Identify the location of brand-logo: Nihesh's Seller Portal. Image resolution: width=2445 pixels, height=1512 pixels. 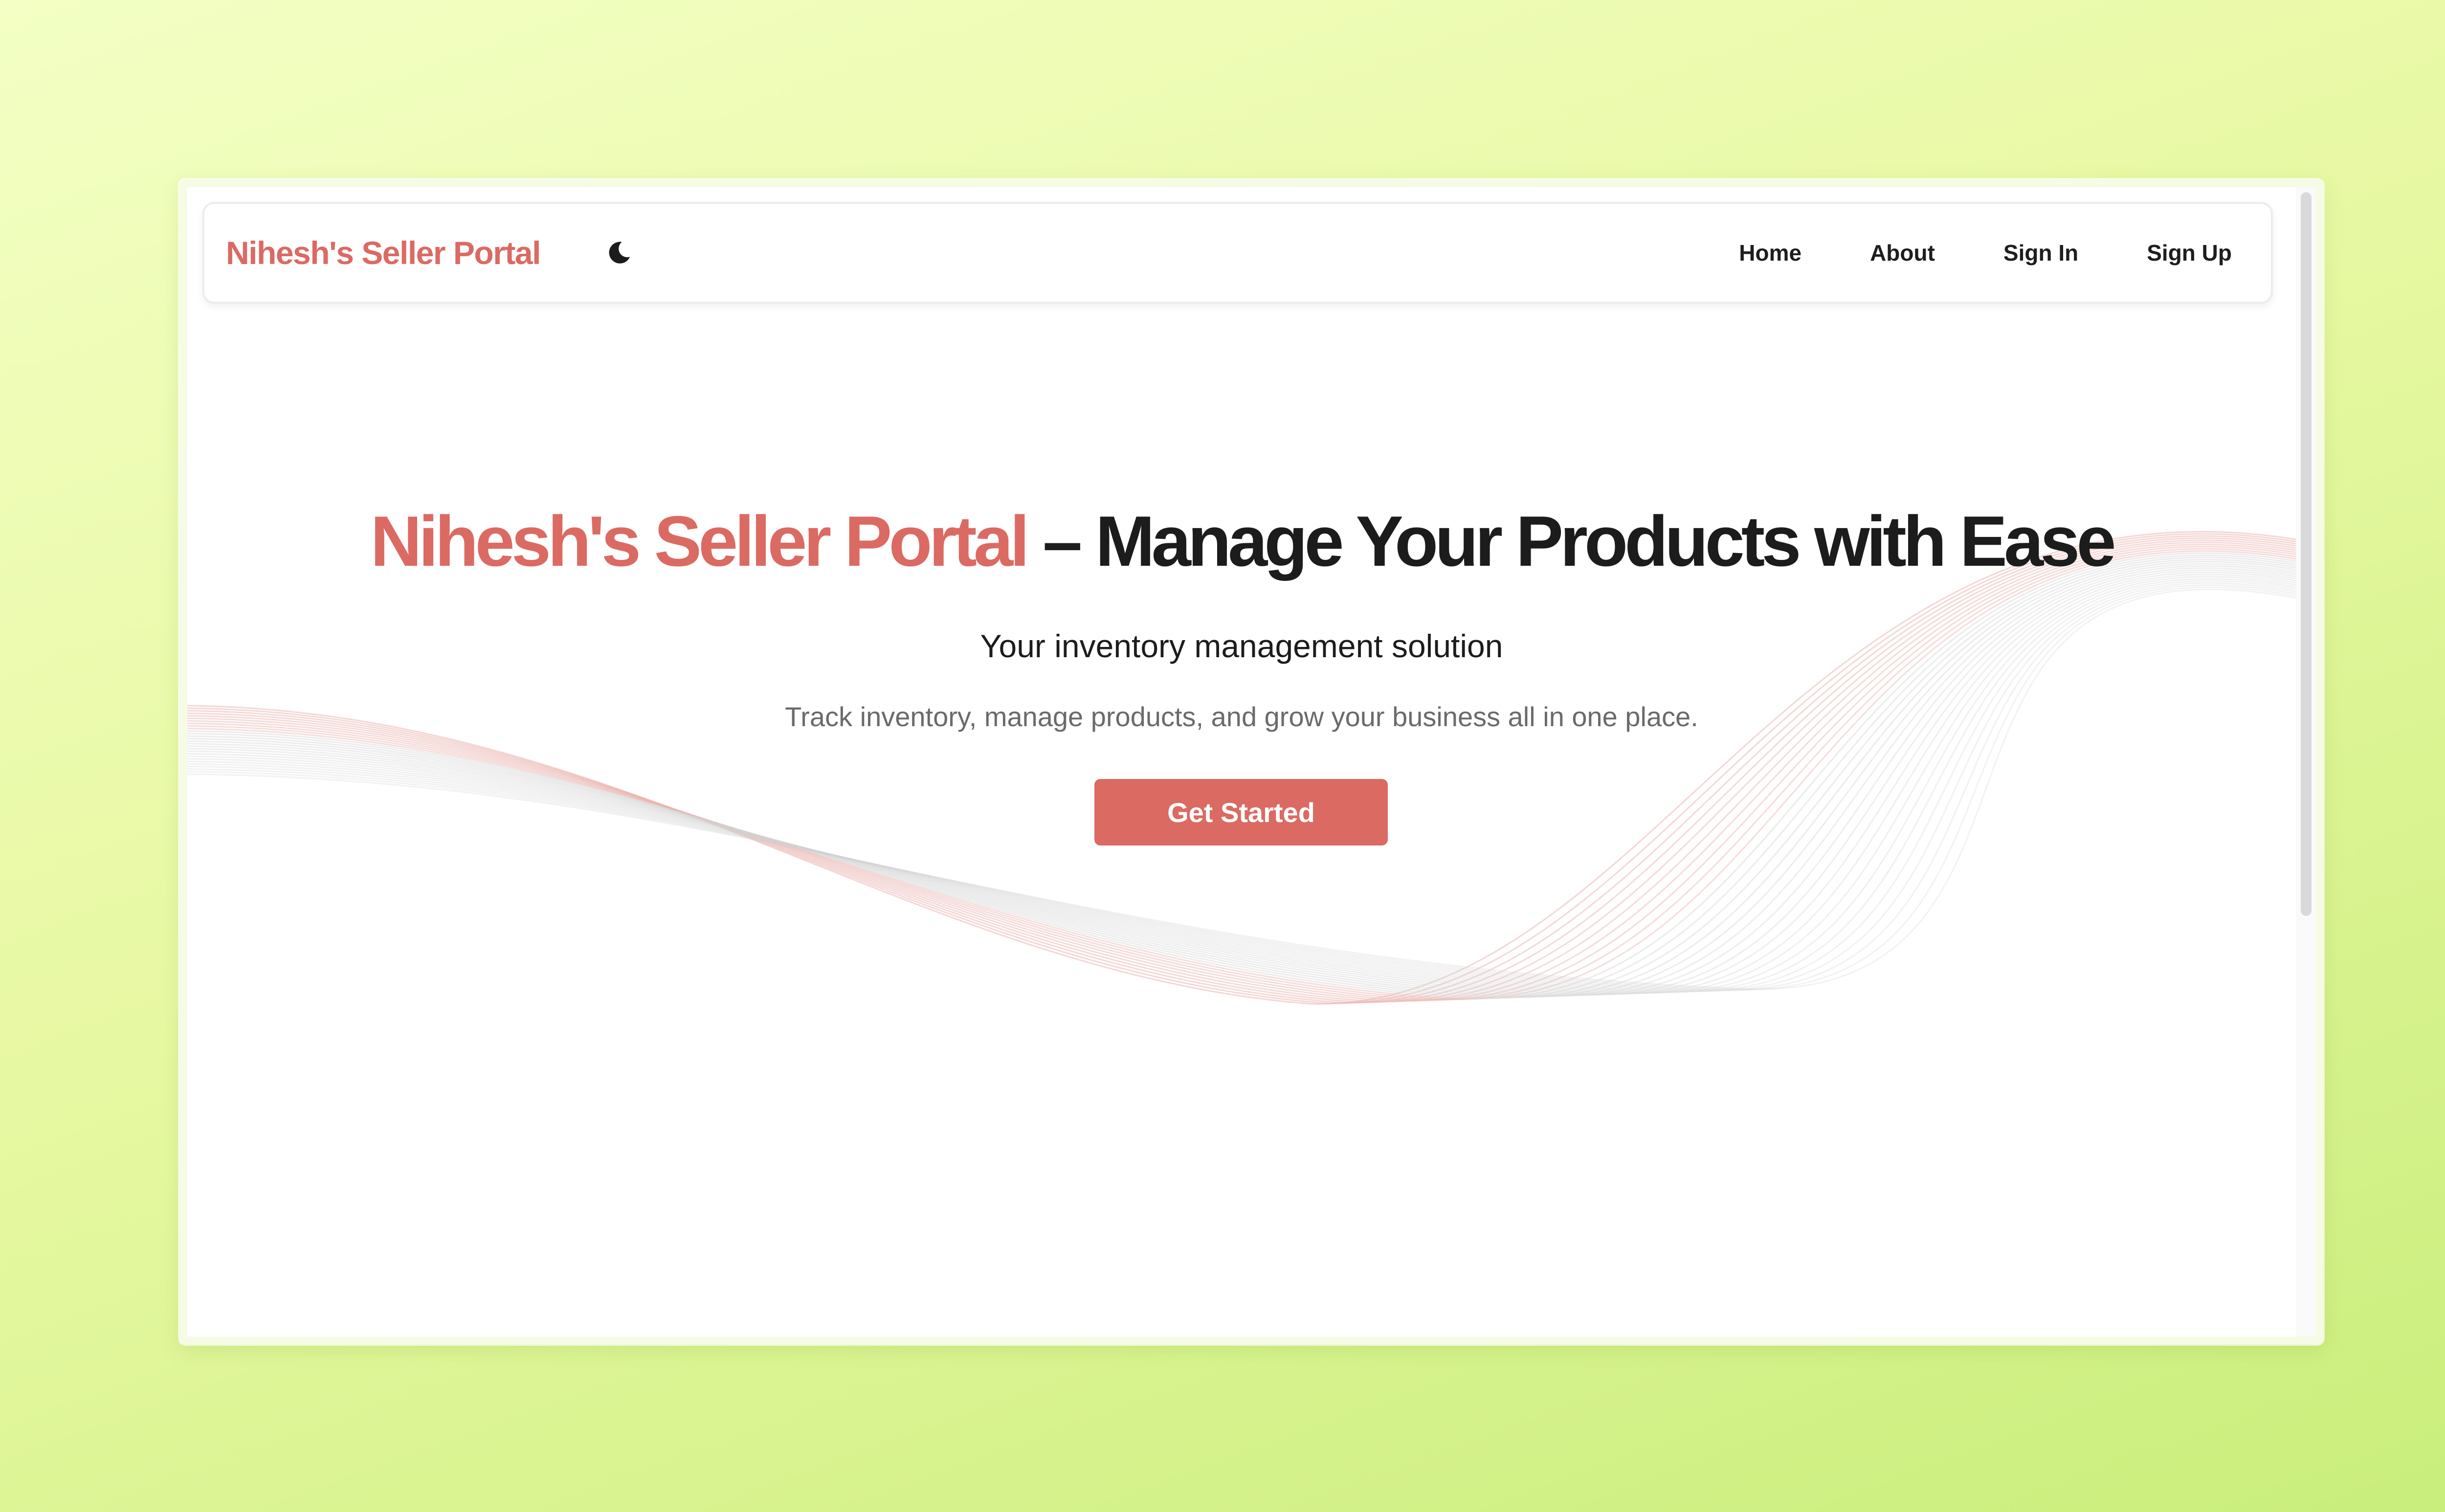
(383, 253).